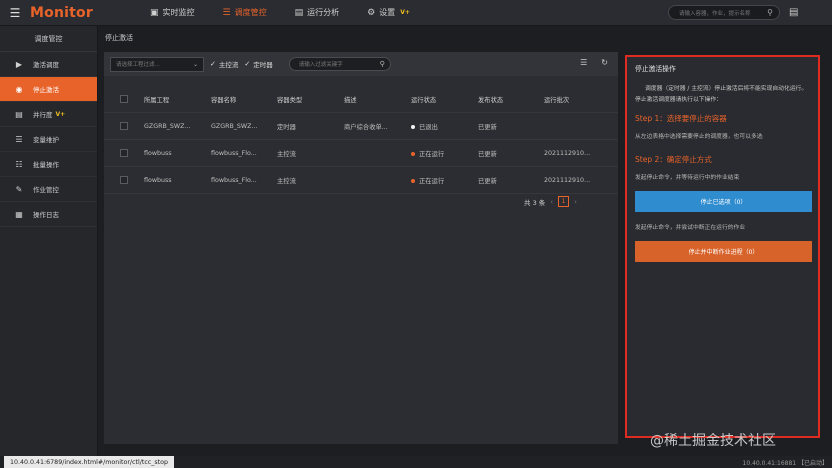 The width and height of the screenshot is (832, 468). Describe the element at coordinates (564, 201) in the screenshot. I see `page-number-current: 1` at that location.